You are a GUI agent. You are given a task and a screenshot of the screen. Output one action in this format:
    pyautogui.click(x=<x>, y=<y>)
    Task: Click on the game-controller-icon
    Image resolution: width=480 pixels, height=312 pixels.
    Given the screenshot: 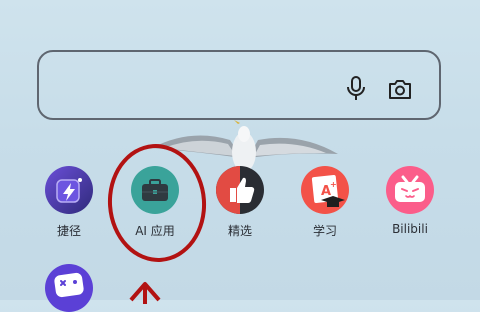 What is the action you would take?
    pyautogui.click(x=69, y=288)
    